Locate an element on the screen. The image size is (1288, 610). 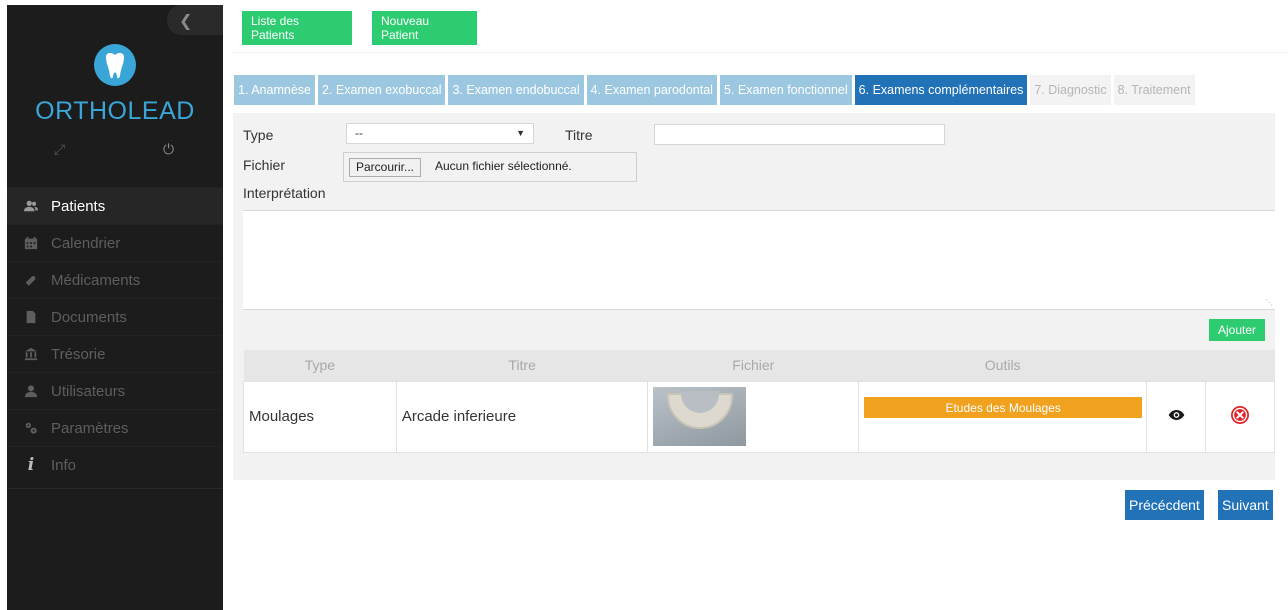
sidebar-item-label: Trésorie is located at coordinates (78, 354).